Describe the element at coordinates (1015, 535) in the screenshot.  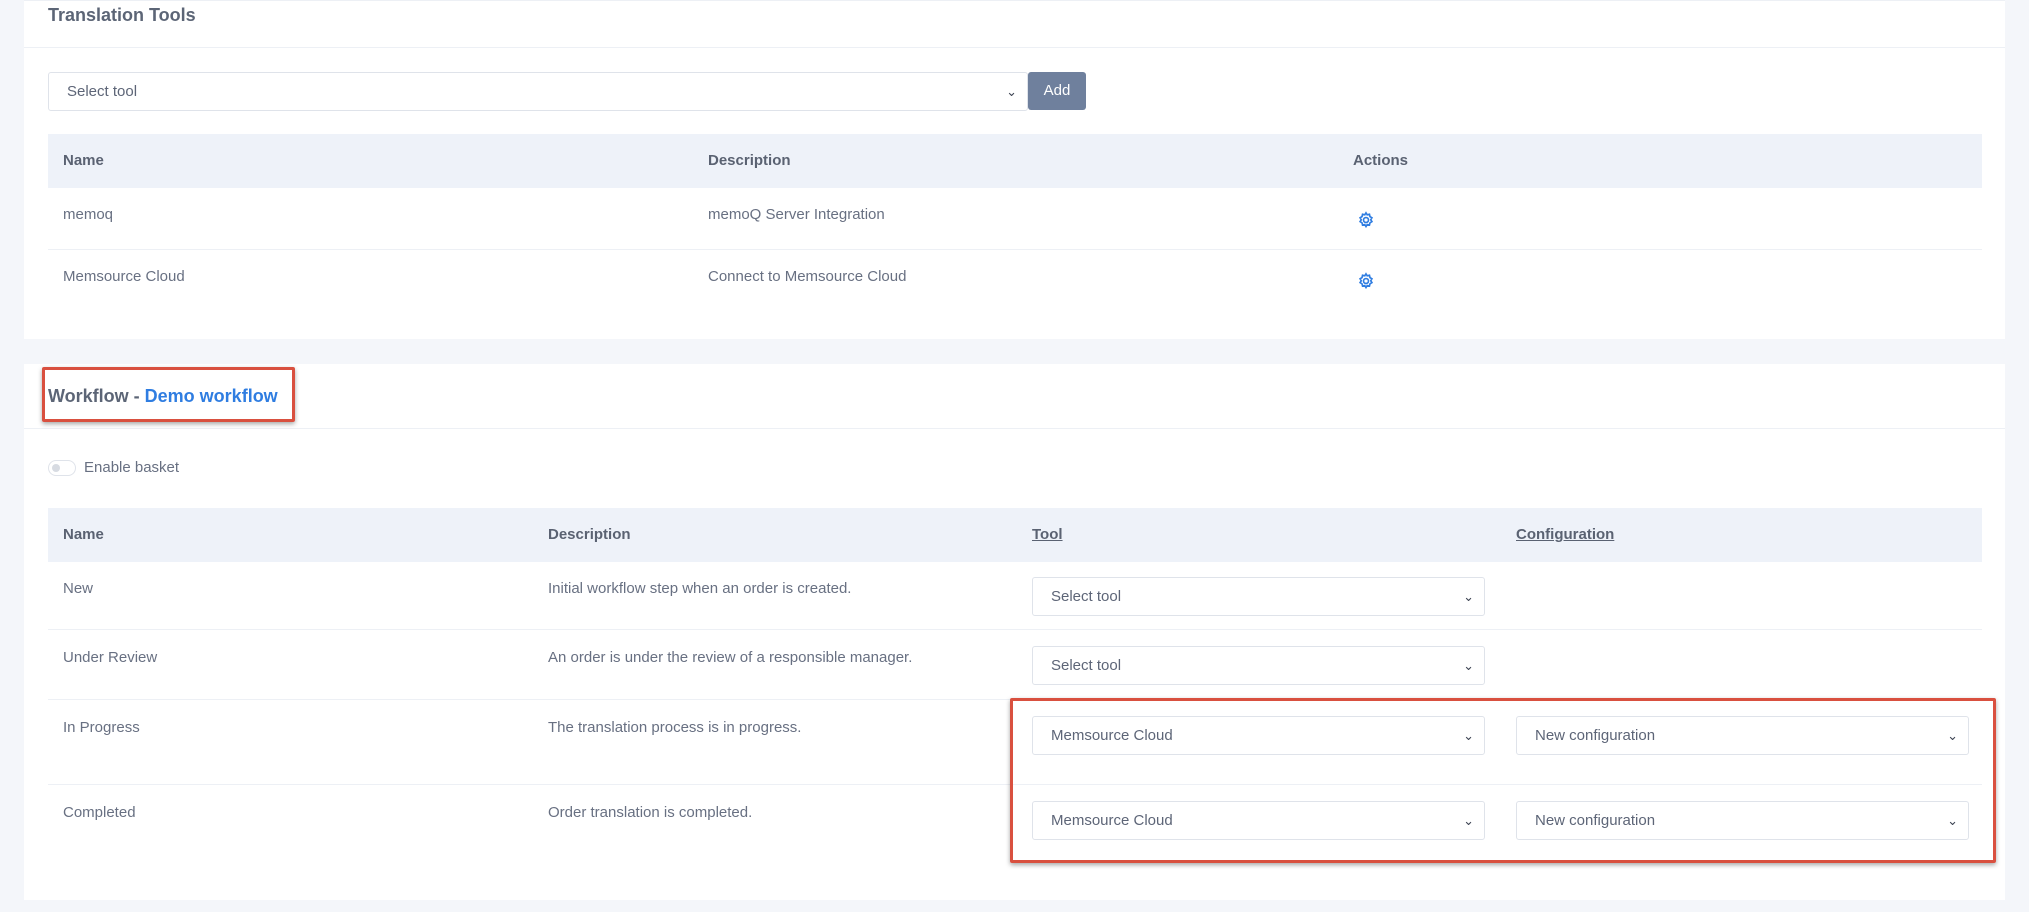
I see `workflow-table-header: Name Description Tool Configuration` at that location.